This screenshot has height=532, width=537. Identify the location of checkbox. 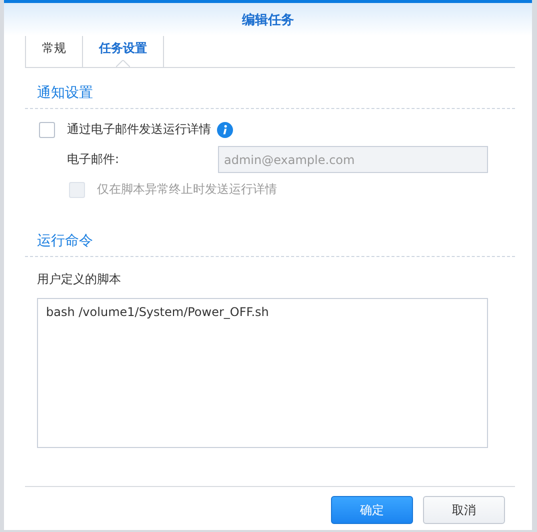
(47, 130).